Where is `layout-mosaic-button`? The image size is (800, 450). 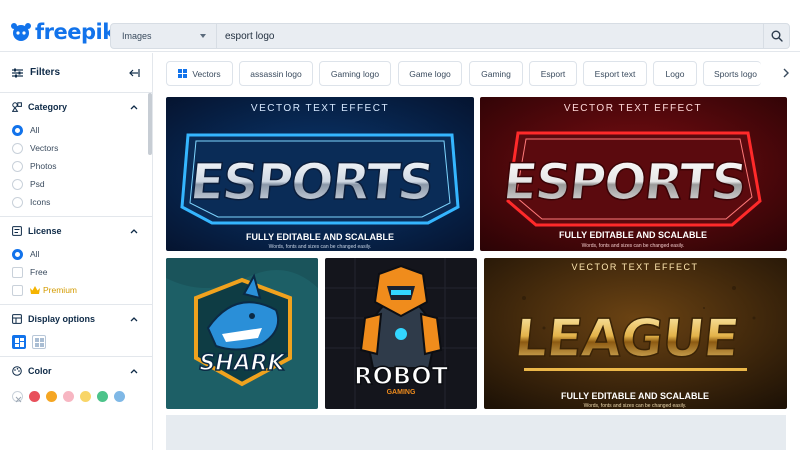
layout-mosaic-button is located at coordinates (19, 342).